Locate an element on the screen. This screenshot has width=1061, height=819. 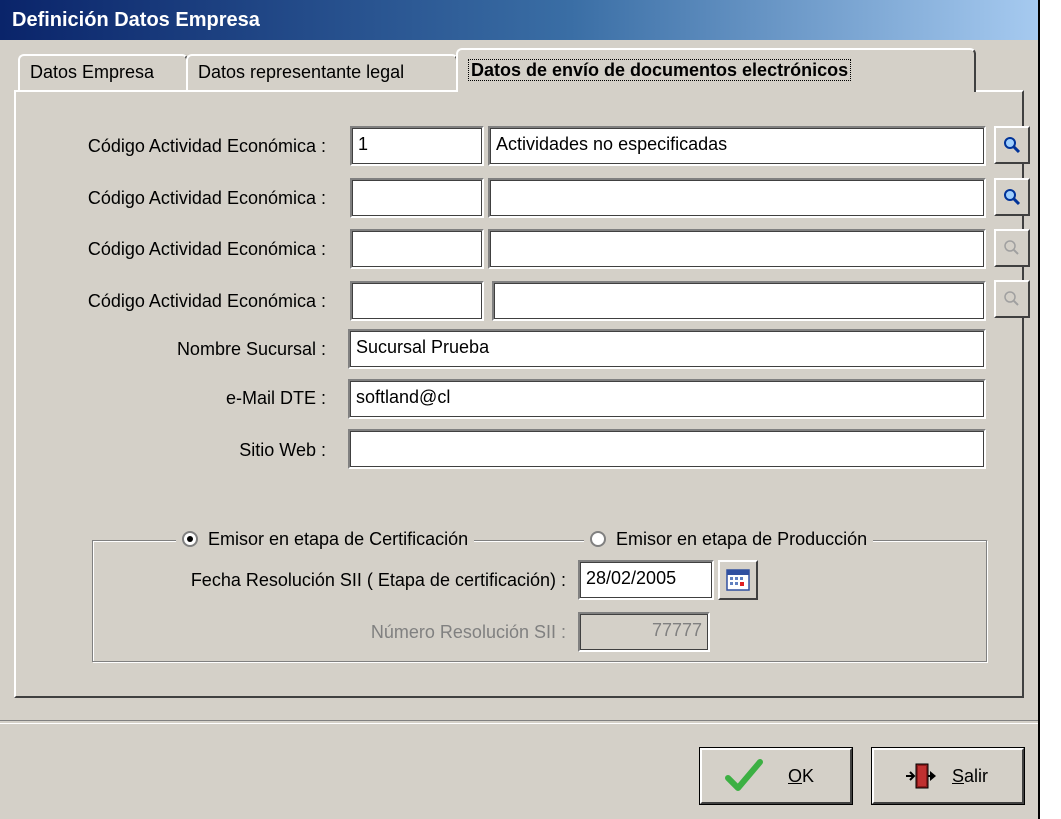
branch-name-input: Sucursal Prueba is located at coordinates (667, 349).